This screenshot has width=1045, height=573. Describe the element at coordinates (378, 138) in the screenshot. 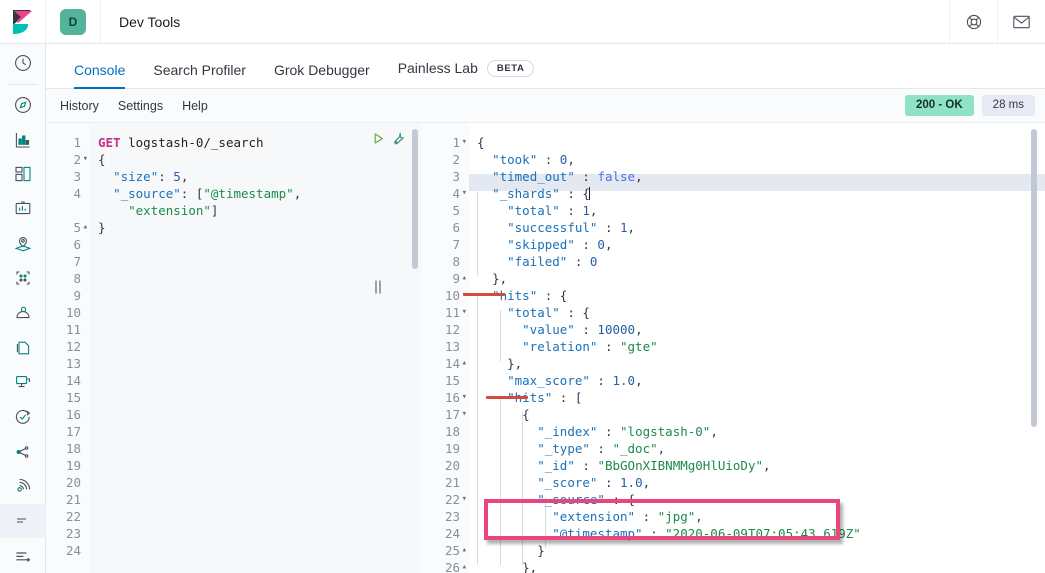

I see `play-icon` at that location.